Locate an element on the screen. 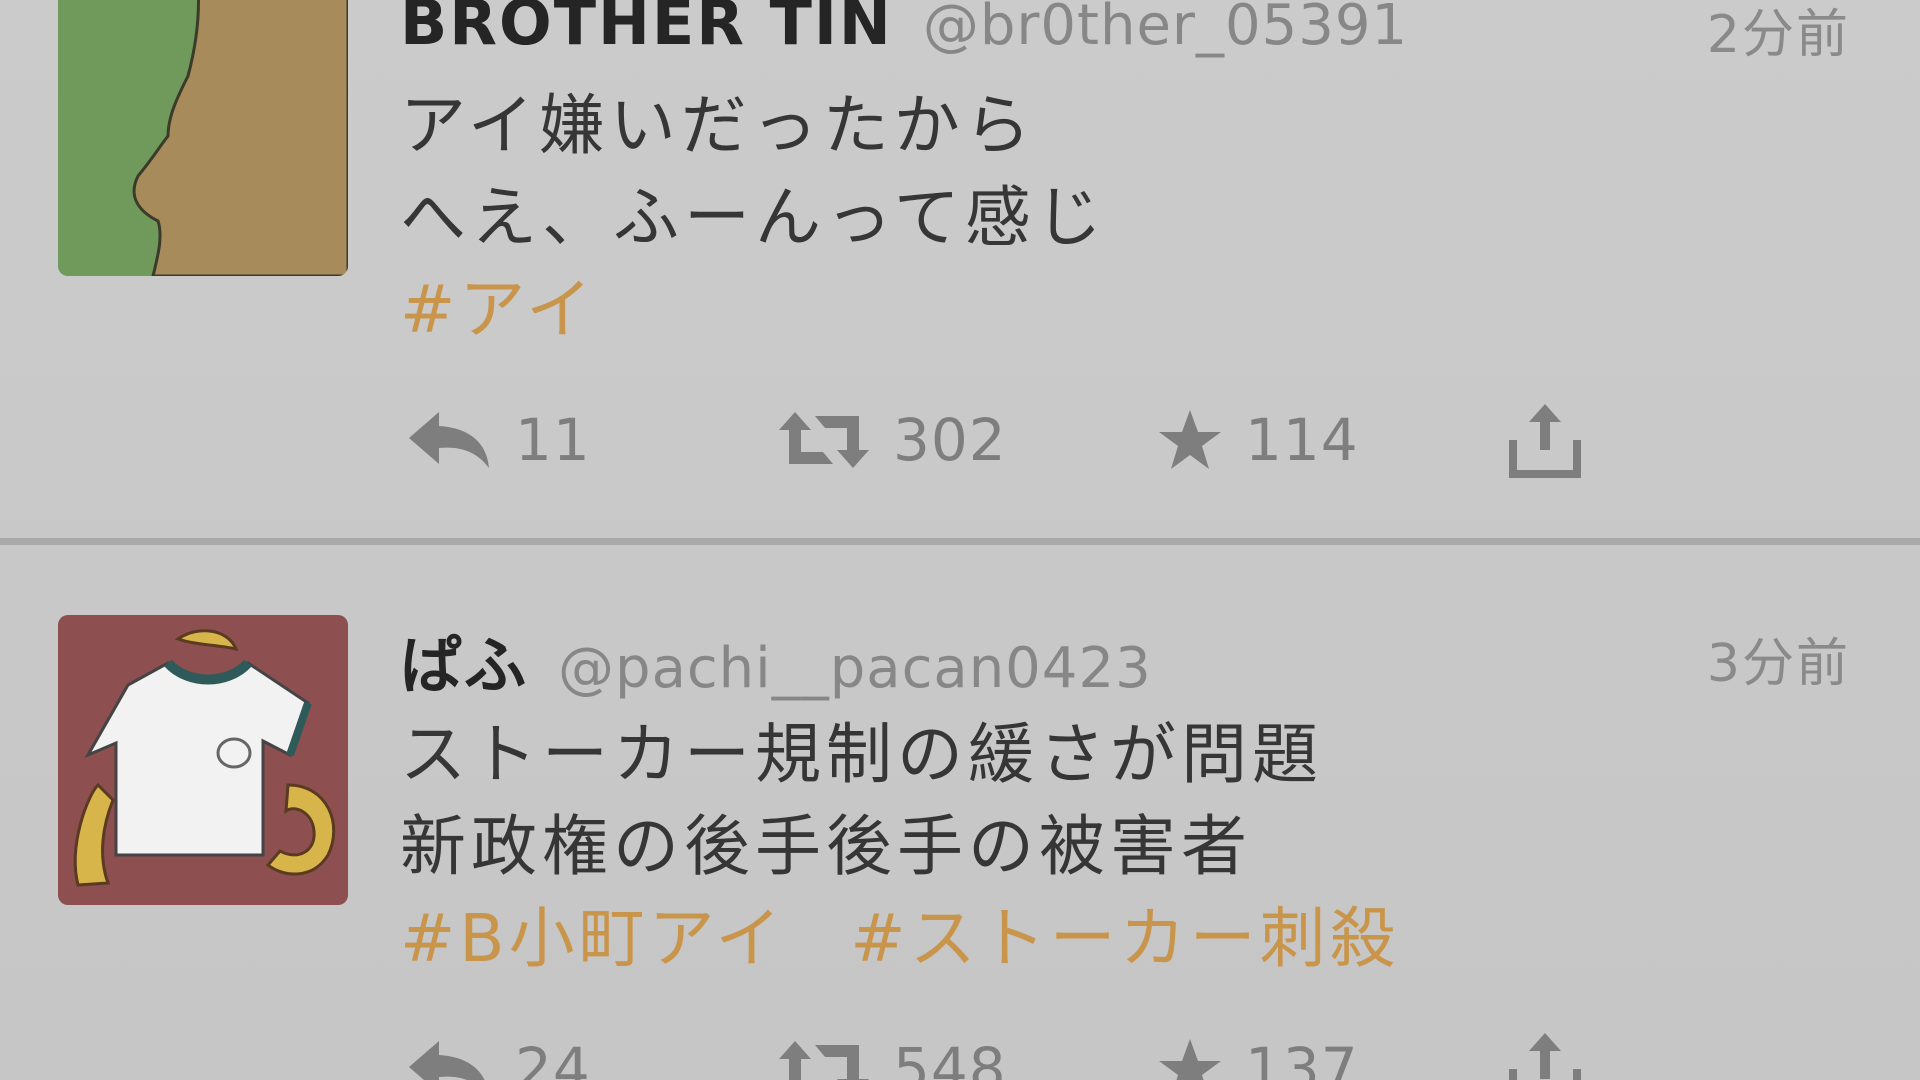 The height and width of the screenshot is (1080, 1920). hashtag-row: #B小町アイ #ストーカー刺殺 is located at coordinates (1100, 939).